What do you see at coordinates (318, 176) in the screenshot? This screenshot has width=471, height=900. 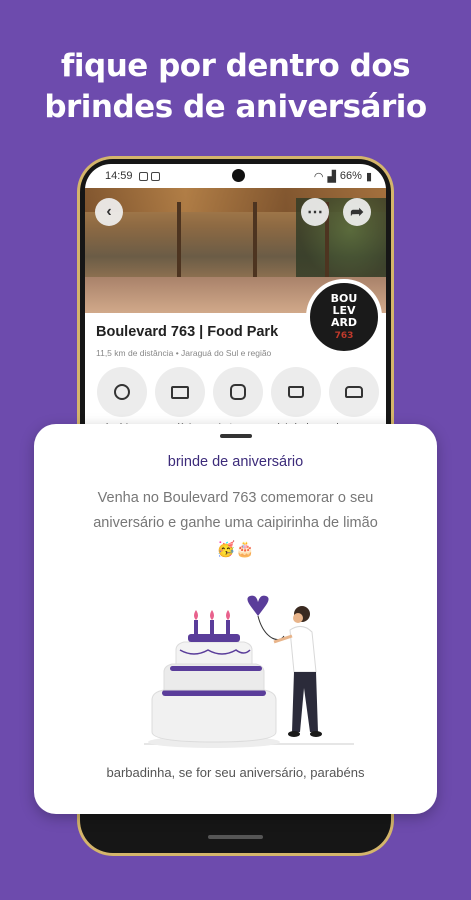 I see `wifi-icon: ◠` at bounding box center [318, 176].